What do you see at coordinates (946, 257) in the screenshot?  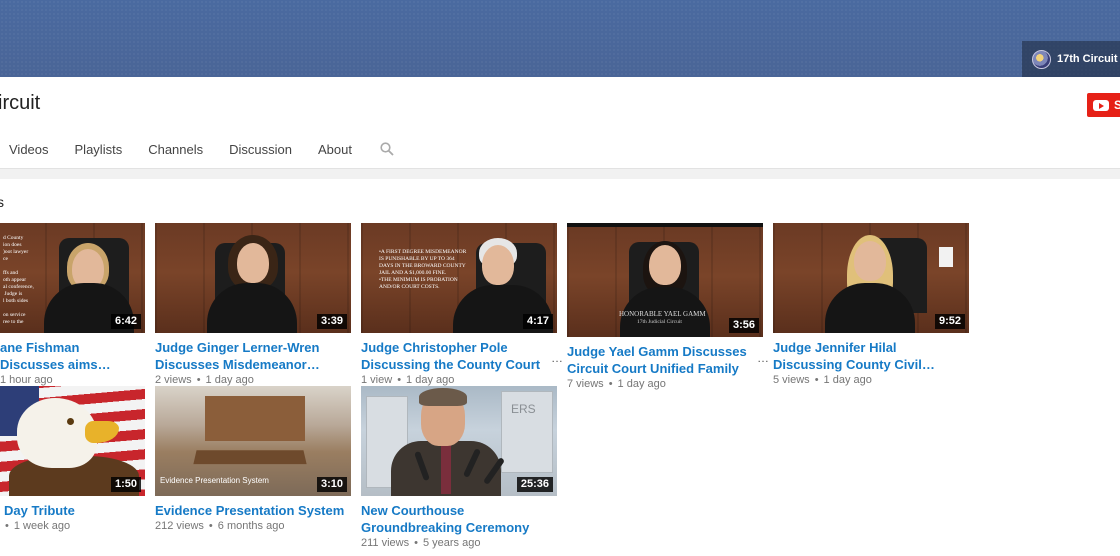 I see `wall-outlet` at bounding box center [946, 257].